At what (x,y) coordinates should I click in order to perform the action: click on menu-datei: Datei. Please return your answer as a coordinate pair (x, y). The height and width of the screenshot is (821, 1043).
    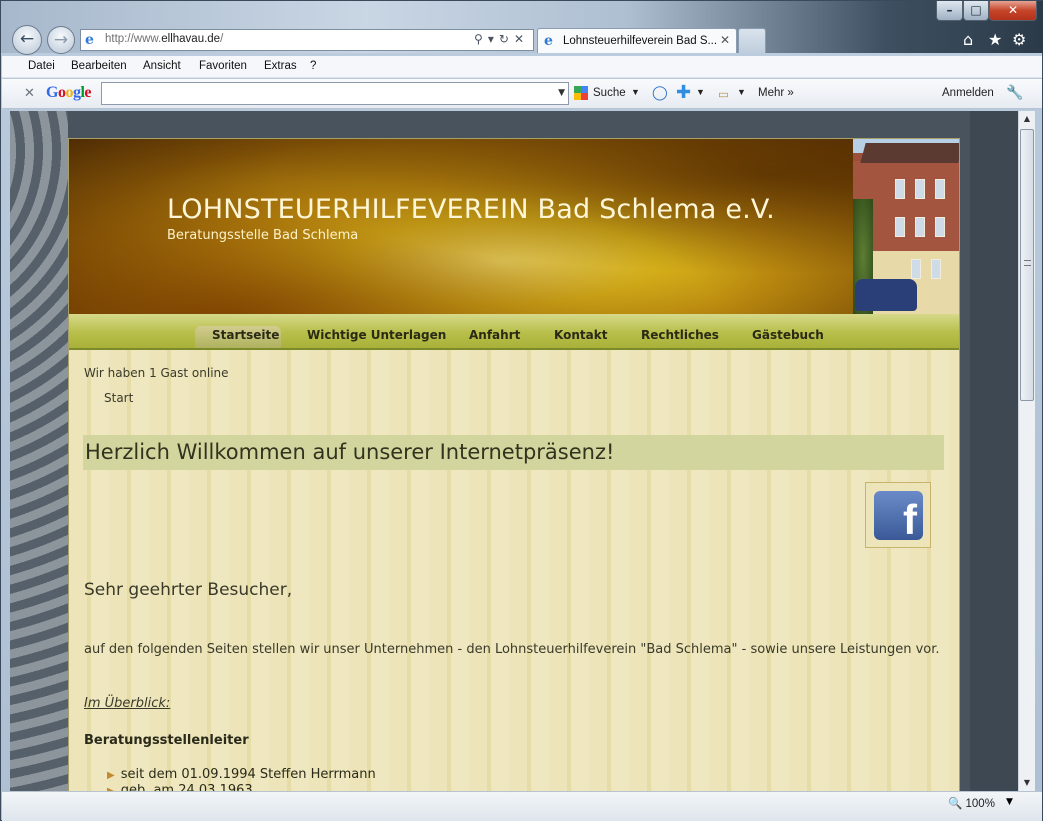
    Looking at the image, I should click on (41, 66).